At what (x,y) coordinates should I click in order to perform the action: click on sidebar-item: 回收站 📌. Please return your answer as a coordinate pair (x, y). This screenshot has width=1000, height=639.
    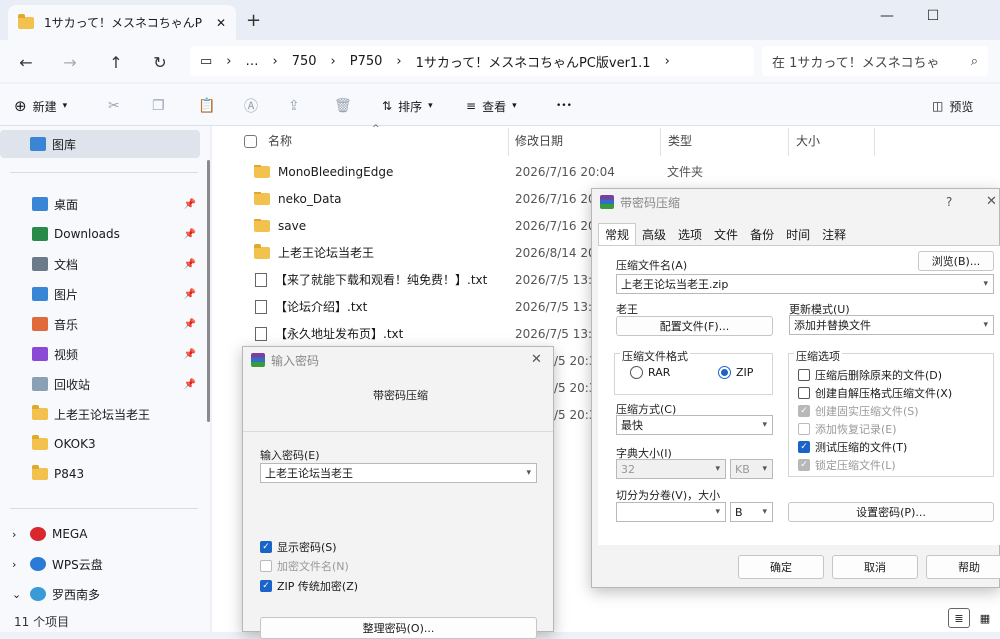
    Looking at the image, I should click on (100, 384).